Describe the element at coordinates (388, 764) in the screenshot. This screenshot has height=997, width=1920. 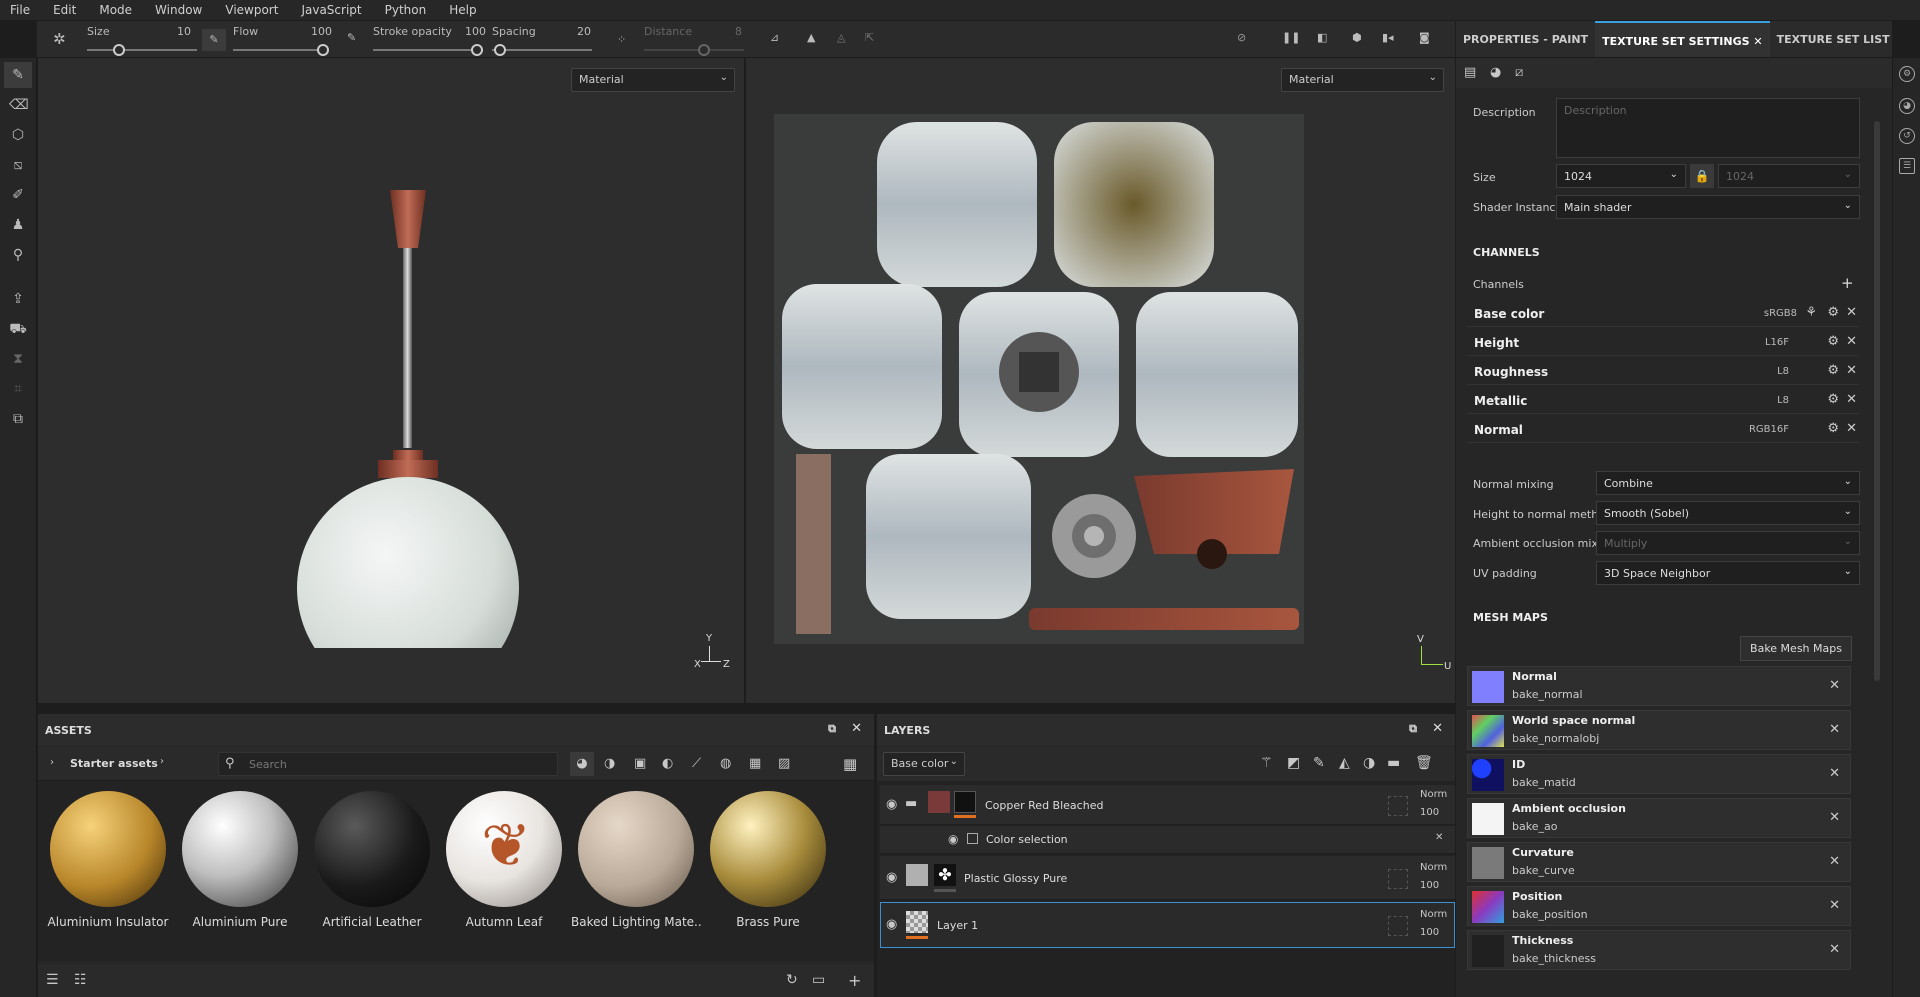
I see `search-input: ⚲ Search` at that location.